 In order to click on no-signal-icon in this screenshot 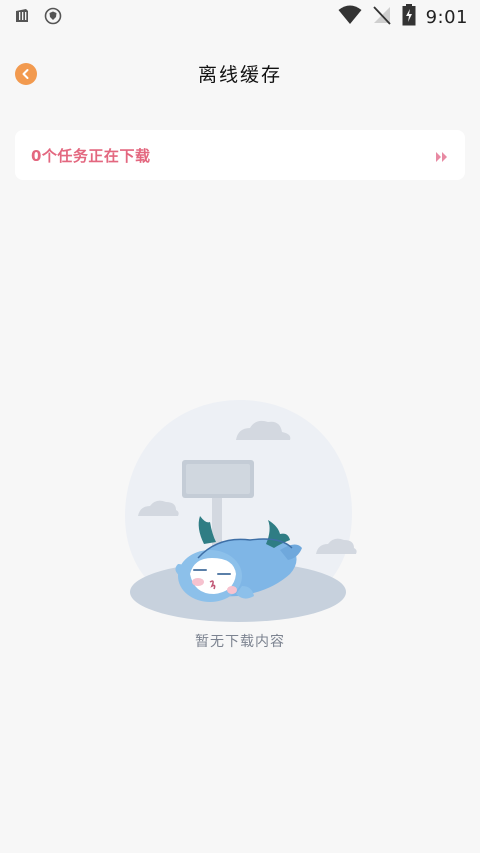, I will do `click(382, 17)`.